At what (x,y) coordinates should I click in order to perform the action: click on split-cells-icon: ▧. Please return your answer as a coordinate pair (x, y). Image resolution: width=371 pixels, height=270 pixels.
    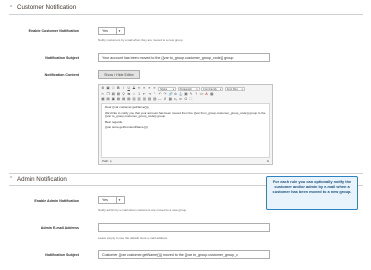
    Looking at the image, I should click on (150, 99).